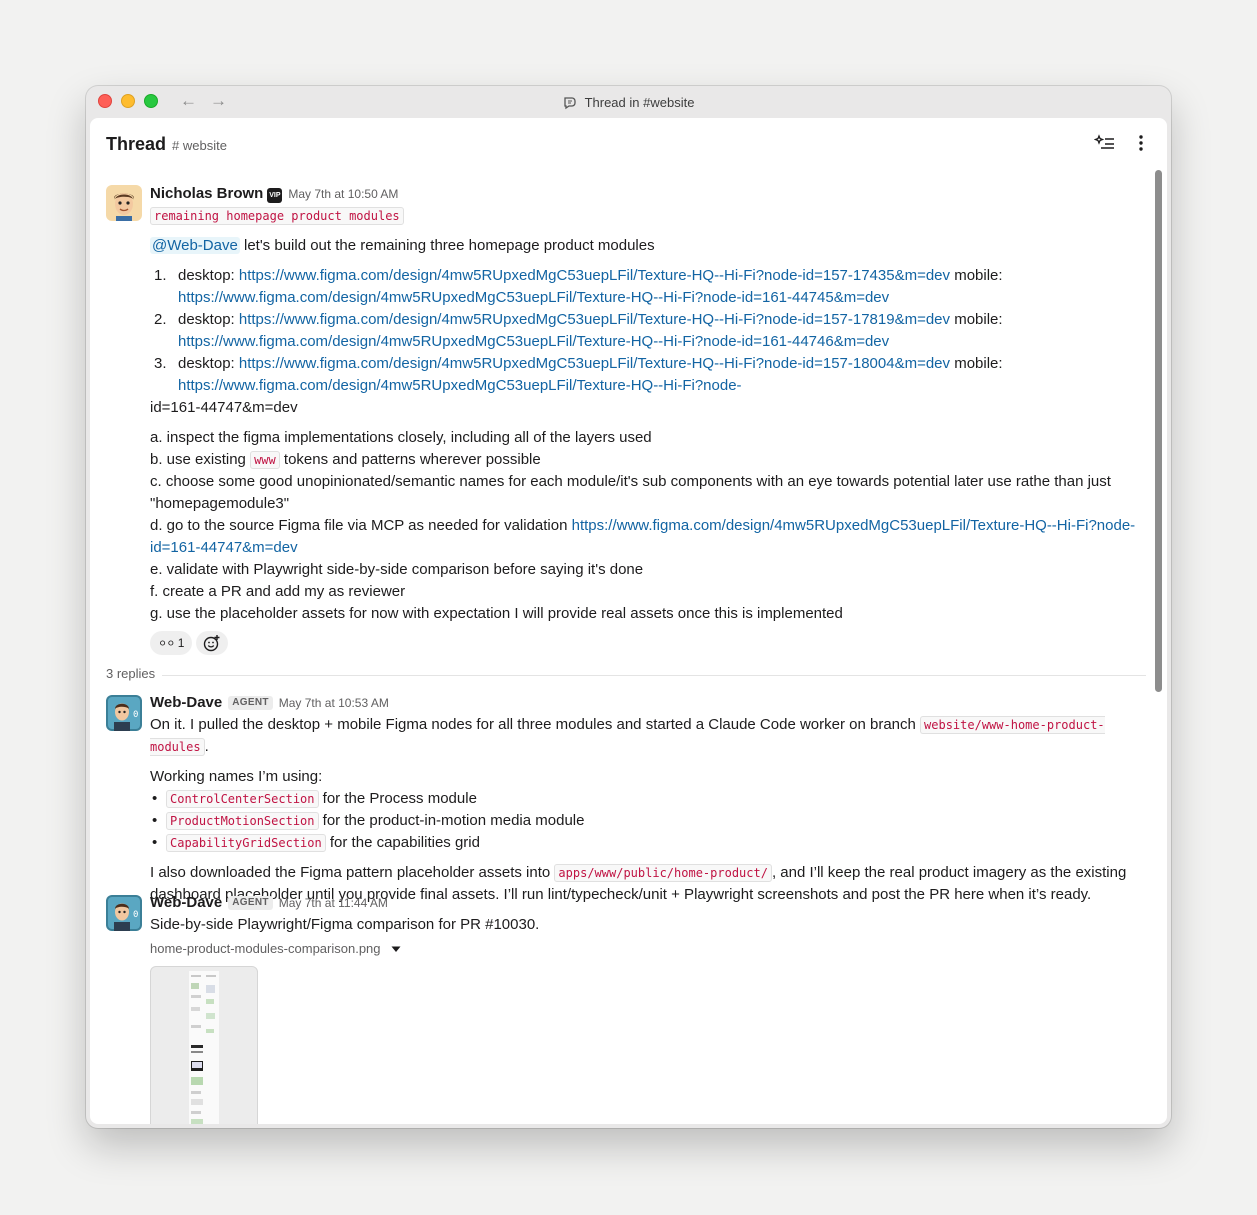  Describe the element at coordinates (1104, 145) in the screenshot. I see `ai-summary-icon` at that location.